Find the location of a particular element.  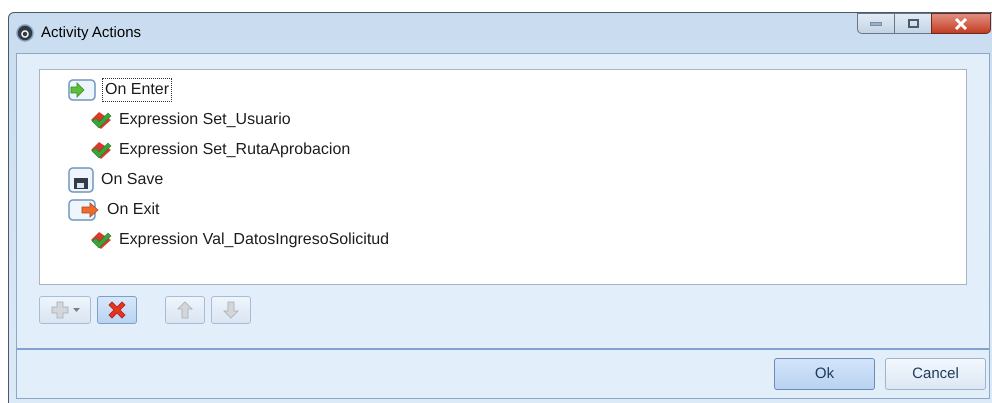

close-icon is located at coordinates (961, 24).